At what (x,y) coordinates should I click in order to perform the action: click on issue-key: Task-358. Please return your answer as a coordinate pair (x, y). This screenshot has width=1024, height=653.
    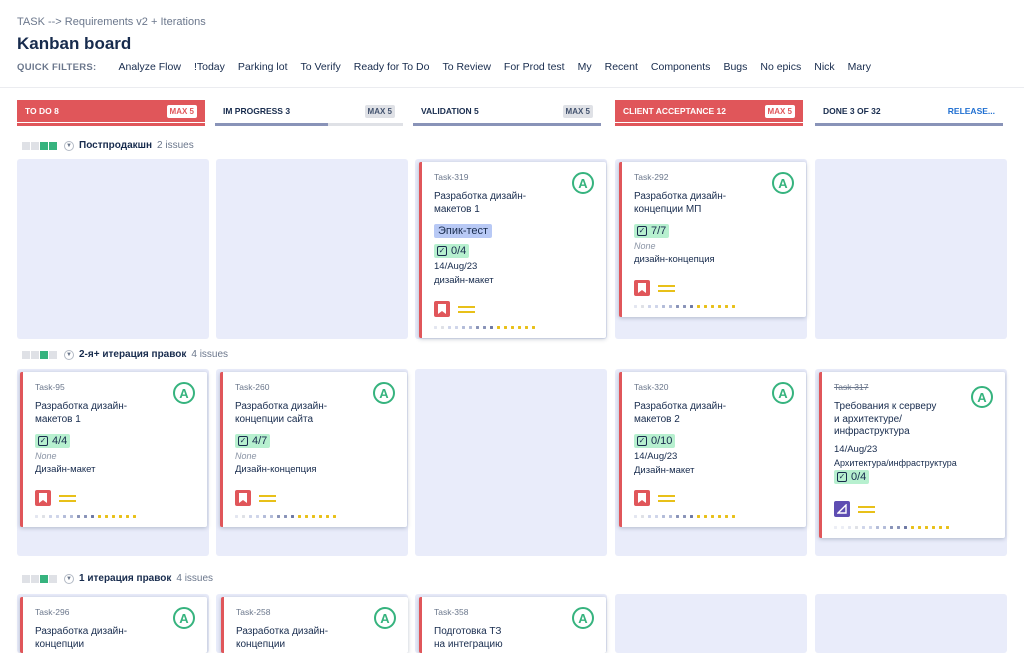
    Looking at the image, I should click on (451, 612).